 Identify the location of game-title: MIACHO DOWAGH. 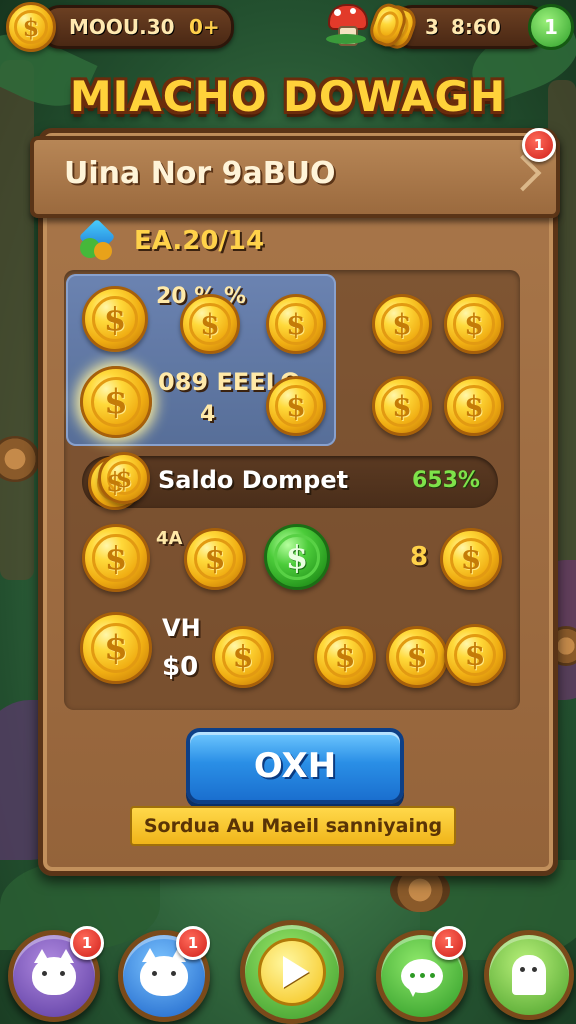
(288, 96).